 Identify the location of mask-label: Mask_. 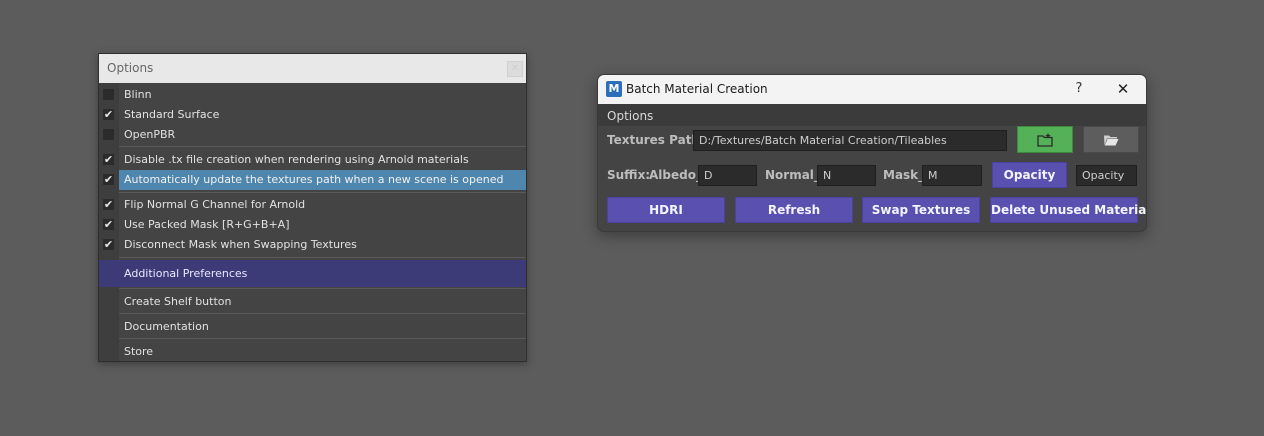
(904, 175).